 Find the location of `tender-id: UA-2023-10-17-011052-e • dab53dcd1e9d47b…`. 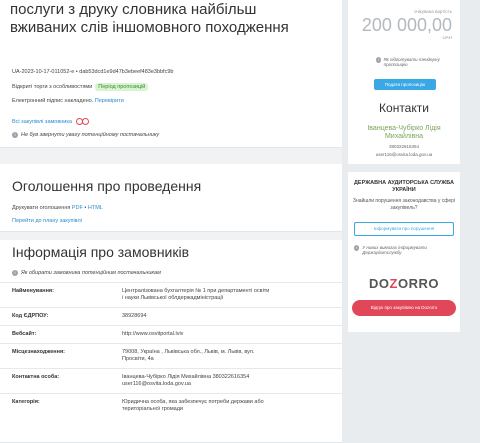

tender-id: UA-2023-10-17-011052-e • dab53dcd1e9d47b… is located at coordinates (93, 72).